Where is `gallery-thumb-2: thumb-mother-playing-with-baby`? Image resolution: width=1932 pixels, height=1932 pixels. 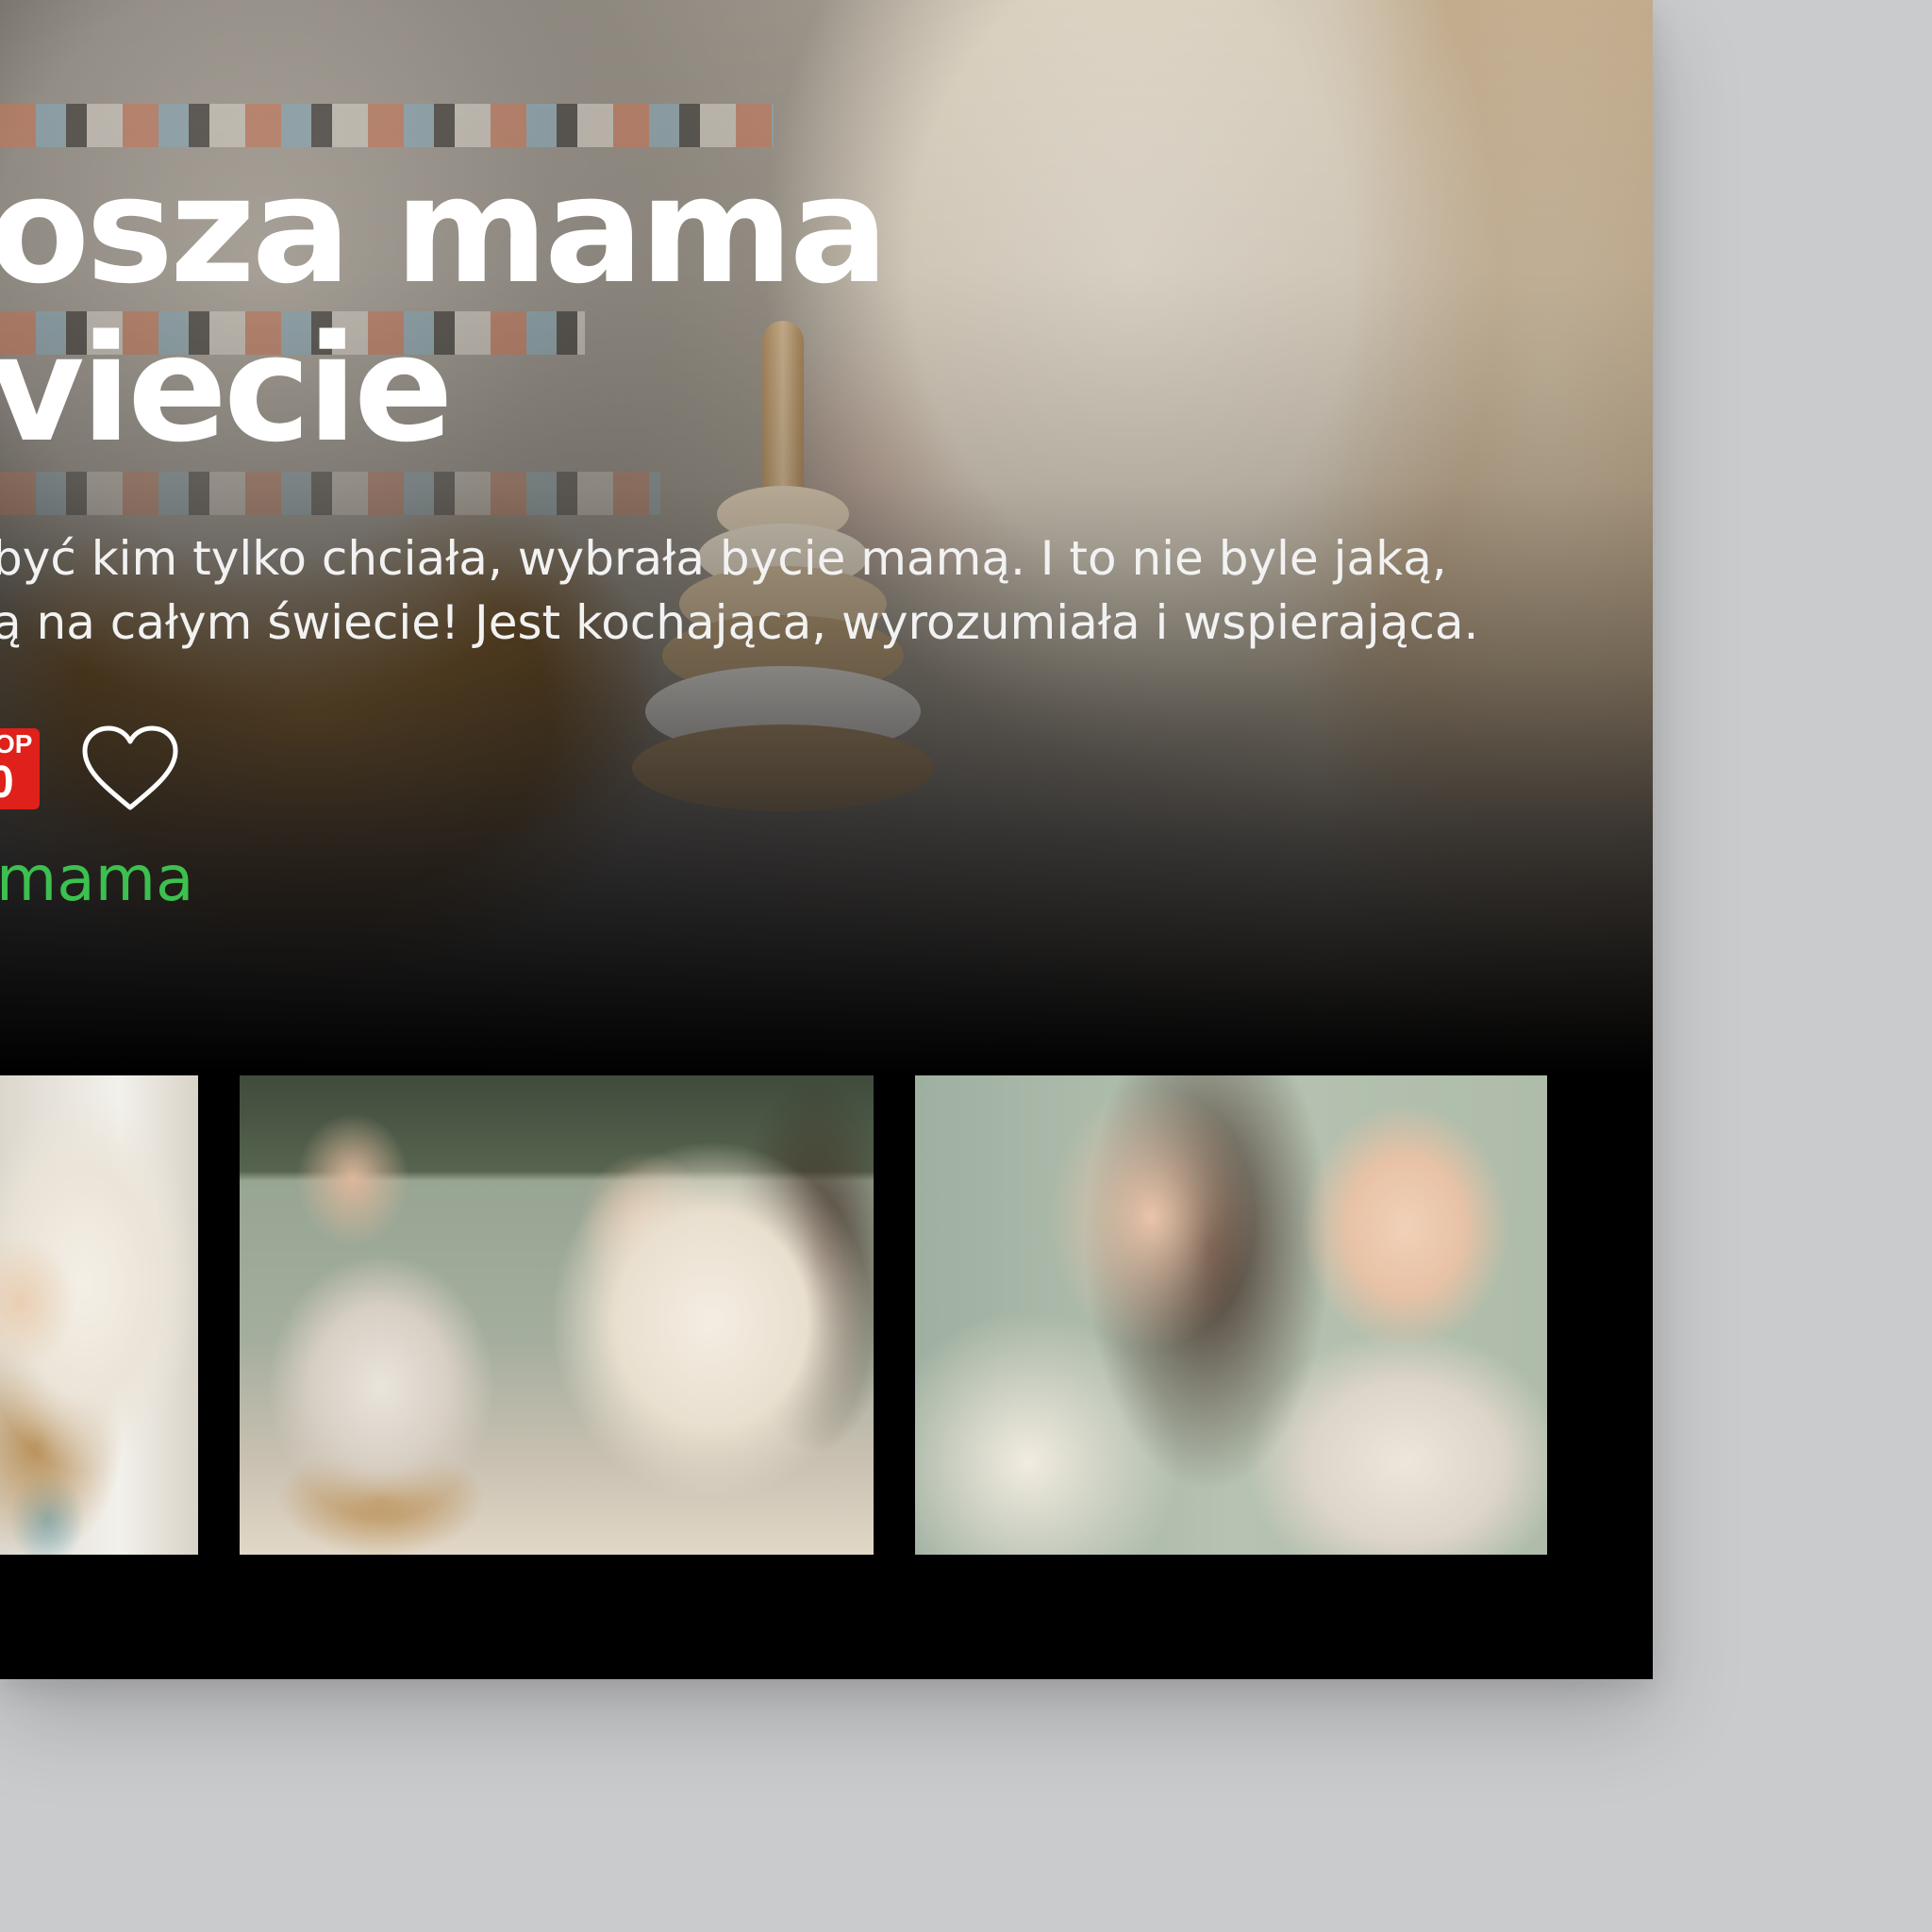 gallery-thumb-2: thumb-mother-playing-with-baby is located at coordinates (557, 1315).